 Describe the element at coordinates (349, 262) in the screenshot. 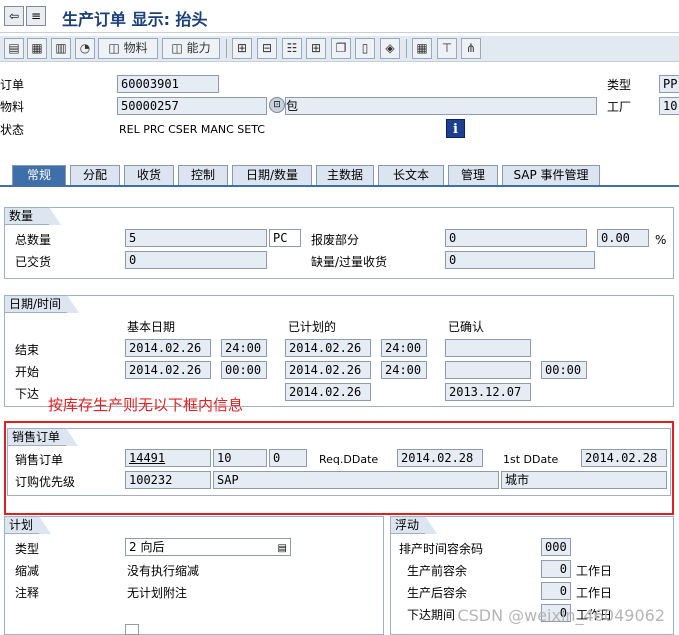

I see `shortage-label: 缺量/过量收货` at that location.